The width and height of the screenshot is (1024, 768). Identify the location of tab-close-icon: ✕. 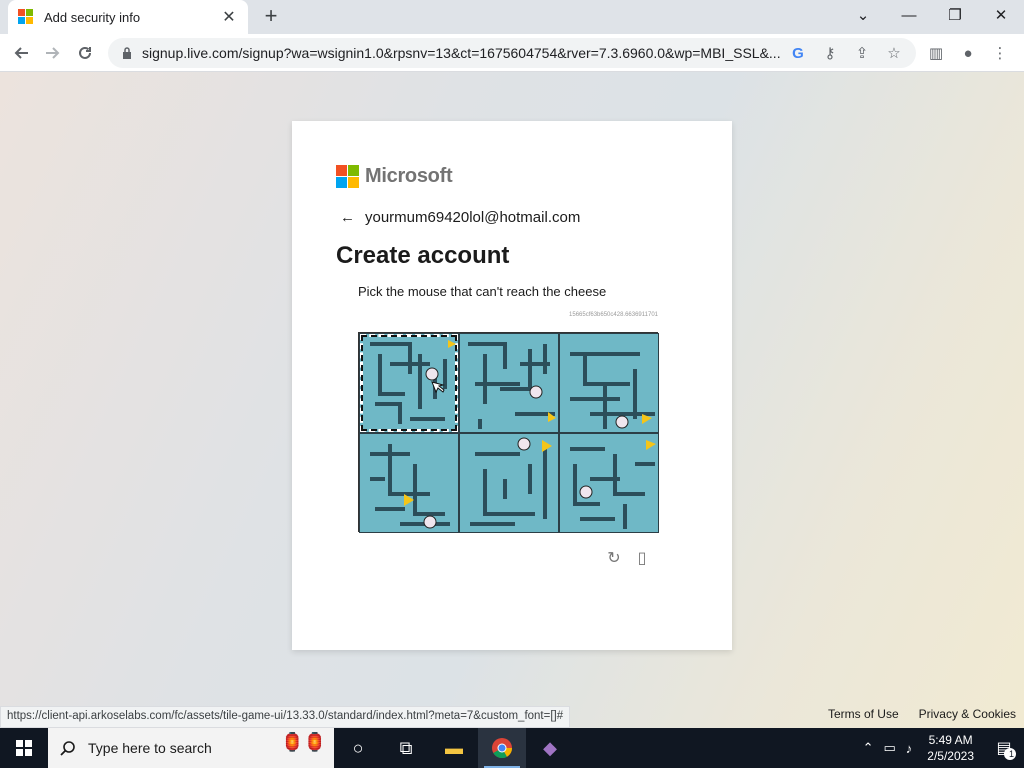
(229, 17).